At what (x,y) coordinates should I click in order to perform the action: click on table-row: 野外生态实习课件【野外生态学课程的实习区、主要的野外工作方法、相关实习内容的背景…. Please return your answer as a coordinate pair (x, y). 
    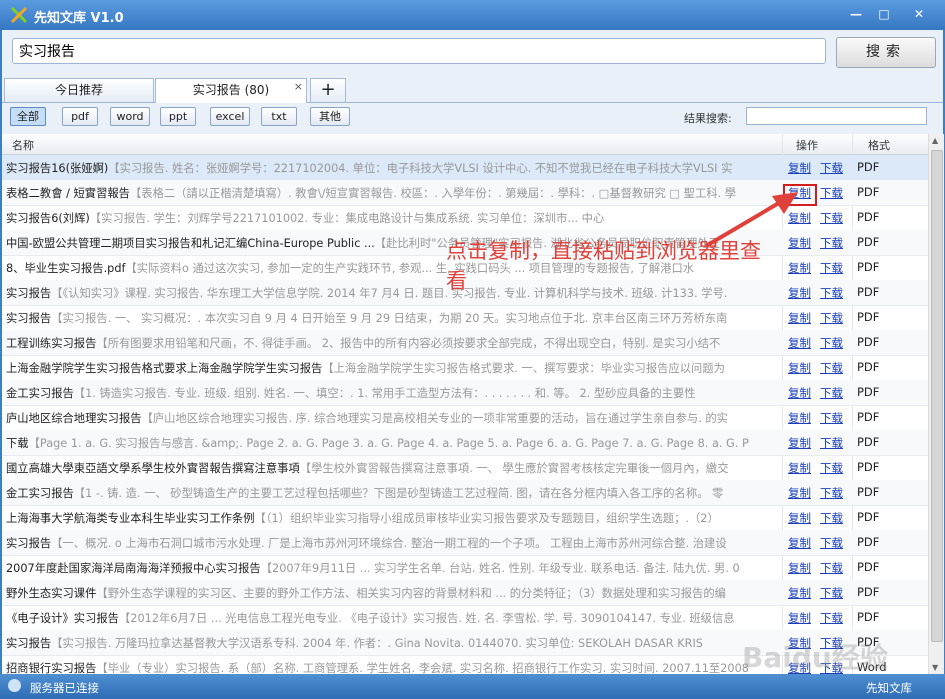
    Looking at the image, I should click on (465, 593).